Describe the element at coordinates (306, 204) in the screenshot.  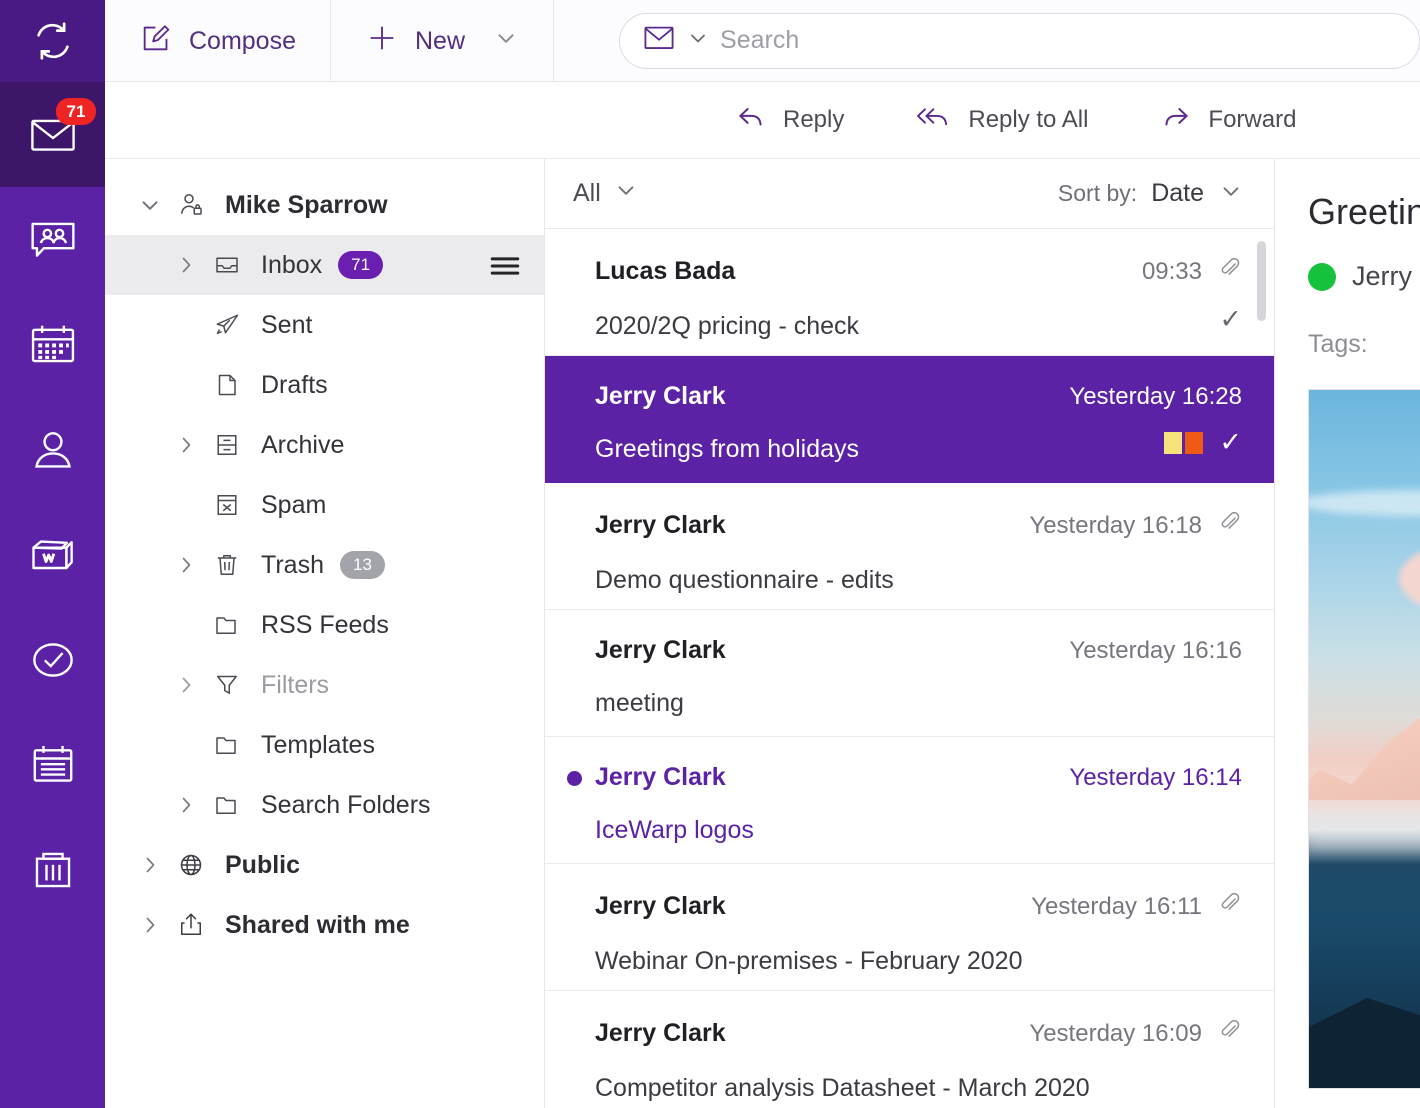
I see `account-label: Mike Sparrow` at that location.